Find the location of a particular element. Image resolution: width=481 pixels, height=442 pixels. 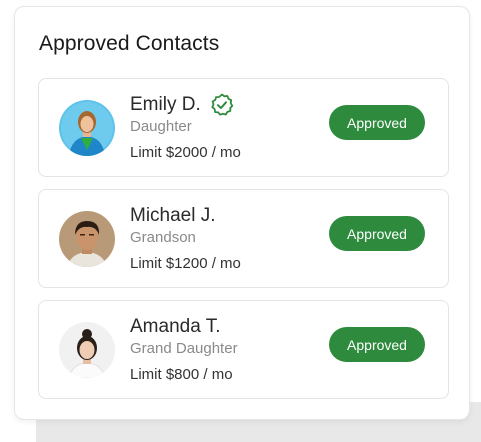

contact-relation: Grandson is located at coordinates (163, 237).